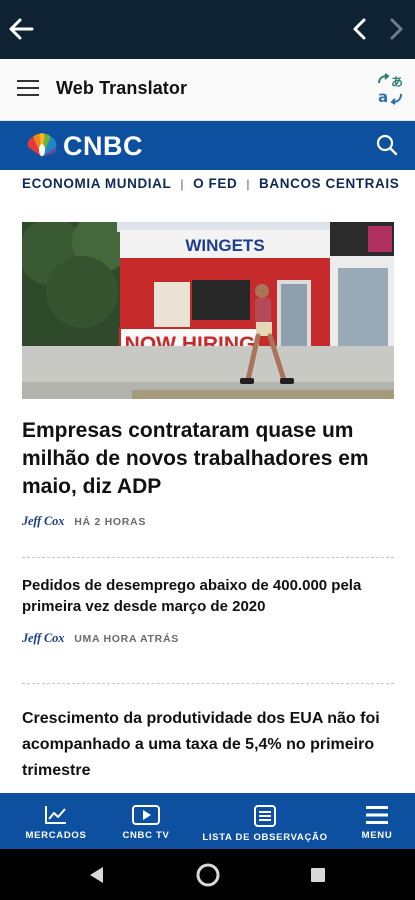 This screenshot has height=900, width=415. I want to click on browser-toolbar, so click(207, 29).